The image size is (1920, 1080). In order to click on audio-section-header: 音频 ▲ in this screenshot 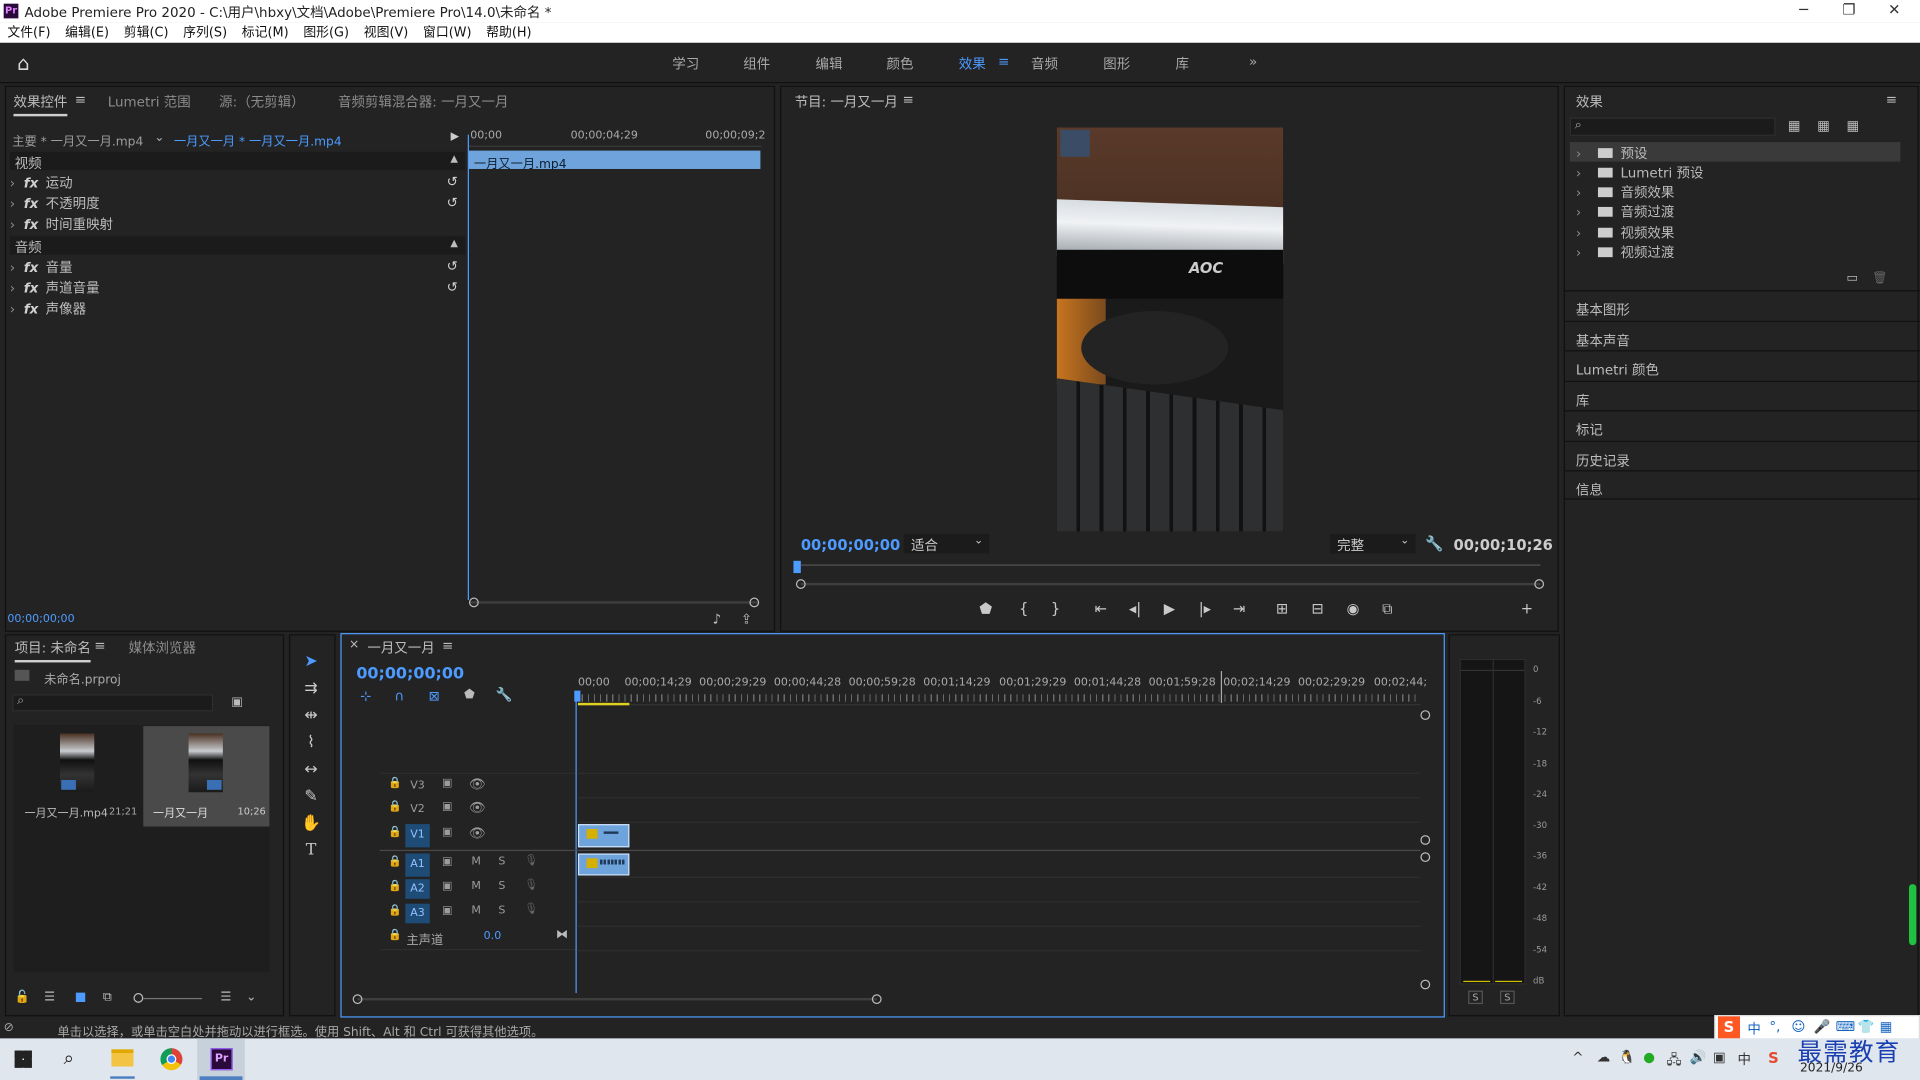, I will do `click(237, 246)`.